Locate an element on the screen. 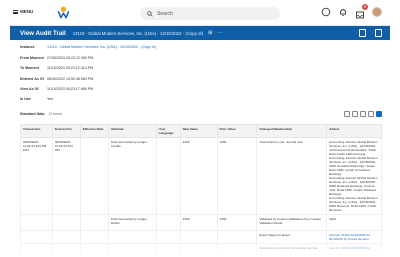 The width and height of the screenshot is (400, 257). column-header: Entered On is located at coordinates (66, 131).